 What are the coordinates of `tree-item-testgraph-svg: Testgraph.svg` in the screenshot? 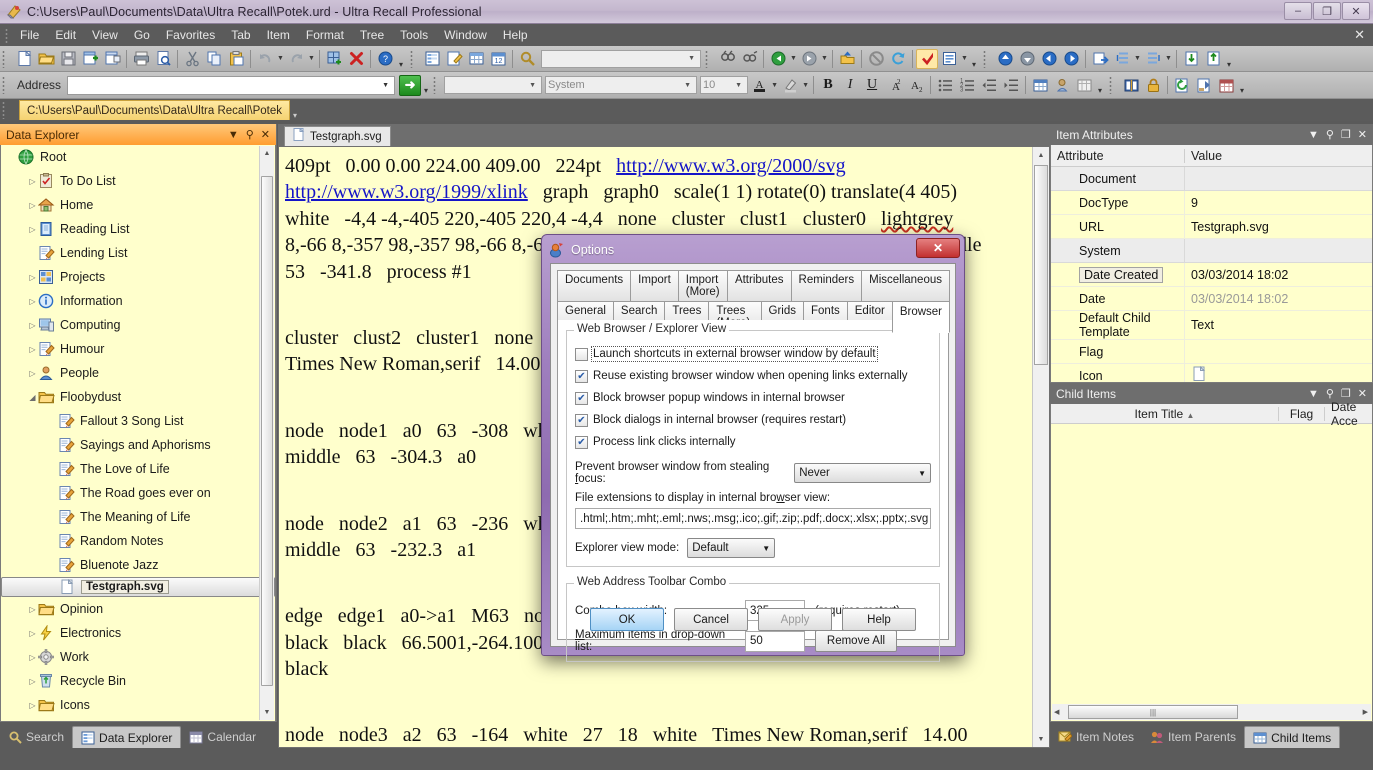 It's located at (138, 587).